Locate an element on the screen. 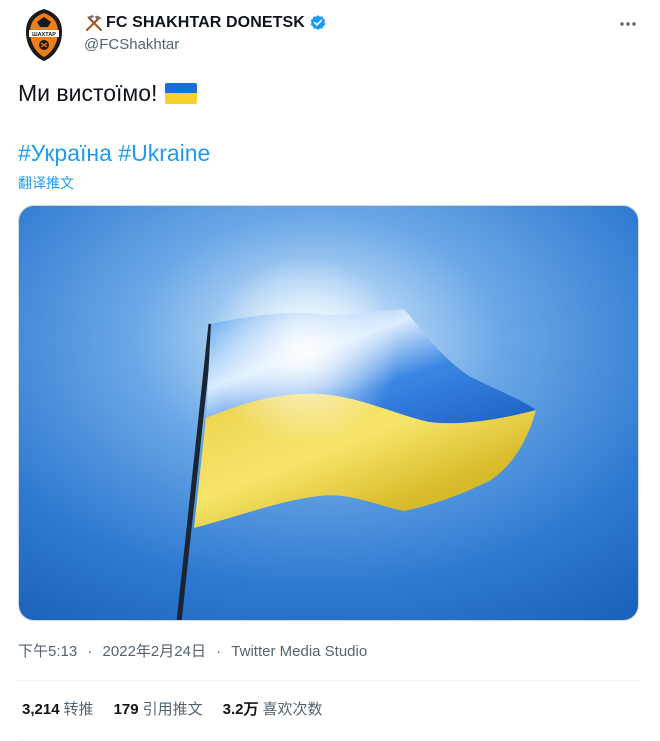  display-name: FC SHAKHTAR DONETSK is located at coordinates (205, 22).